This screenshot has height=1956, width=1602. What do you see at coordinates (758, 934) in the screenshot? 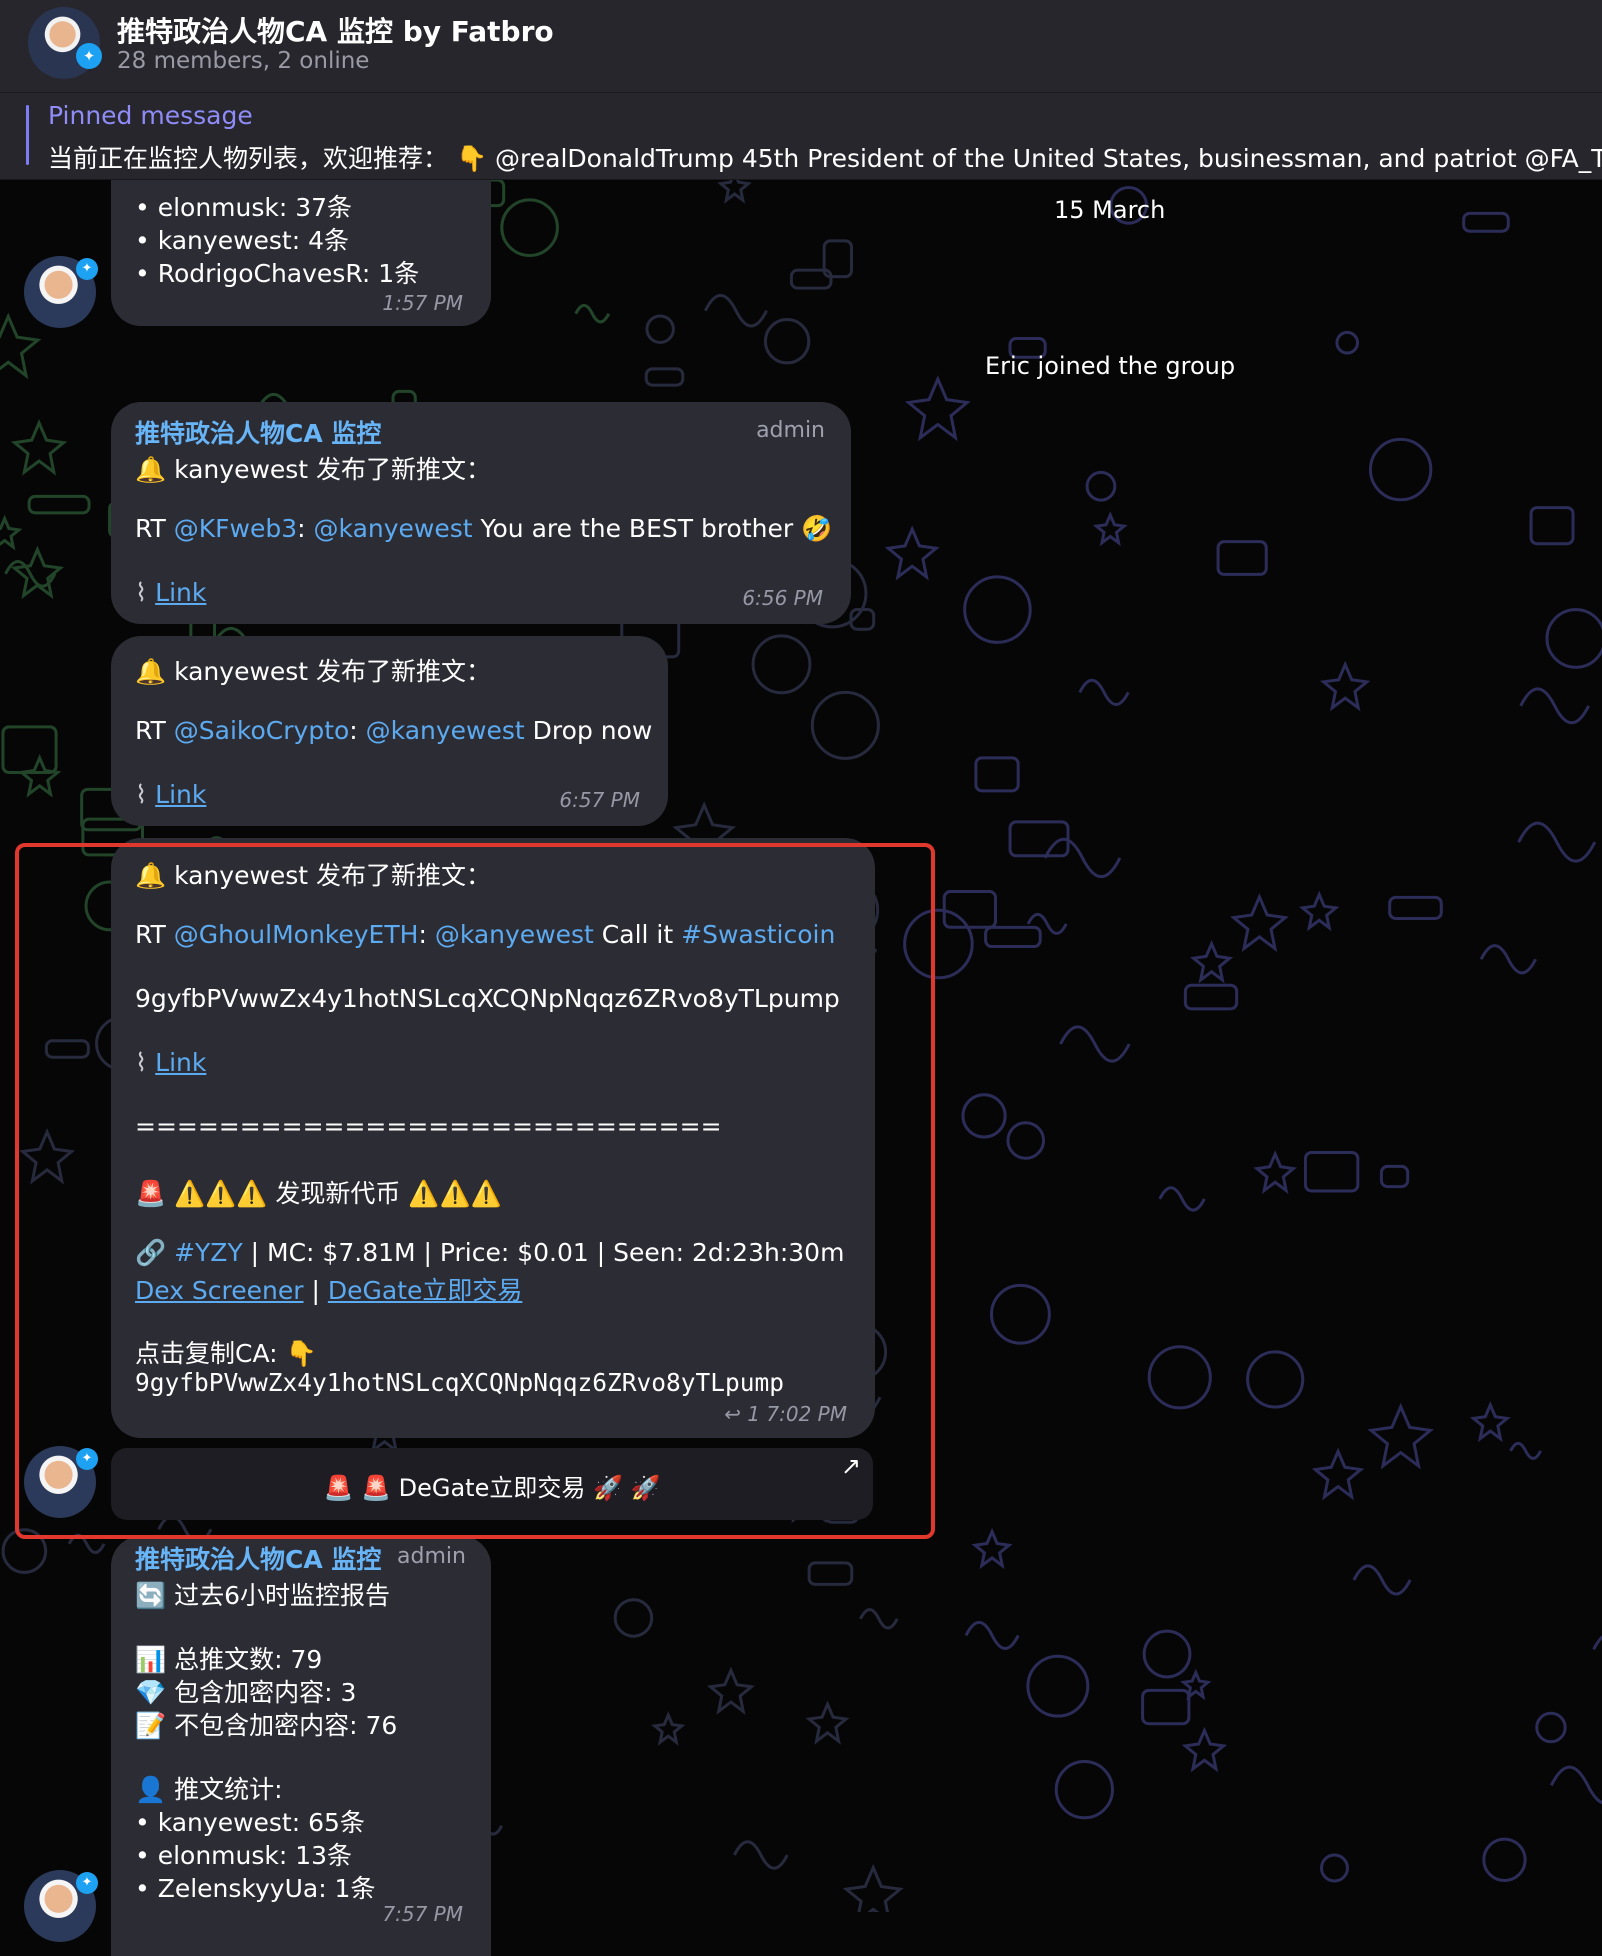
I see `hashtag-link: #Swasticoin` at bounding box center [758, 934].